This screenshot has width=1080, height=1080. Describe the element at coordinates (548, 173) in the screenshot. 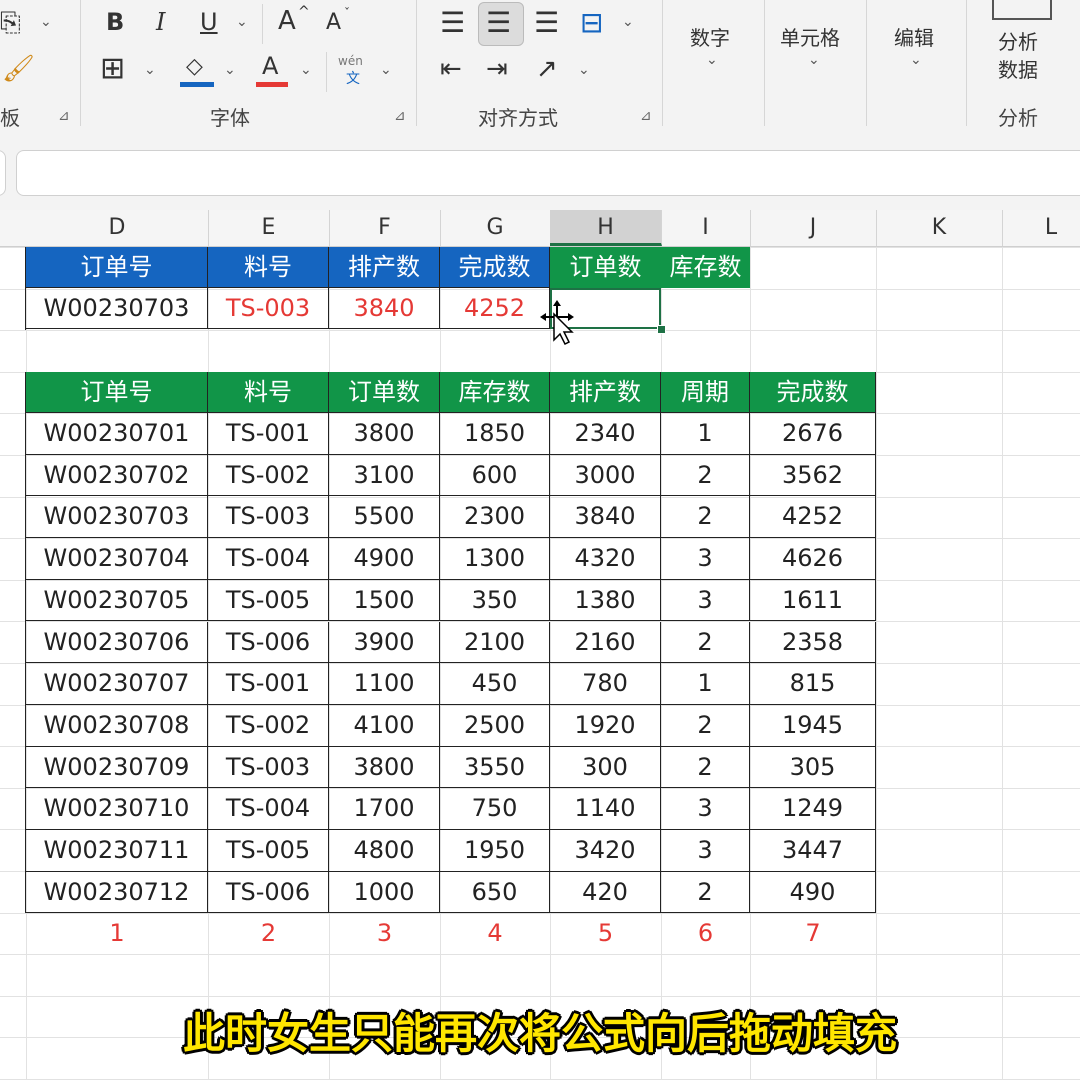

I see `formula-input` at that location.